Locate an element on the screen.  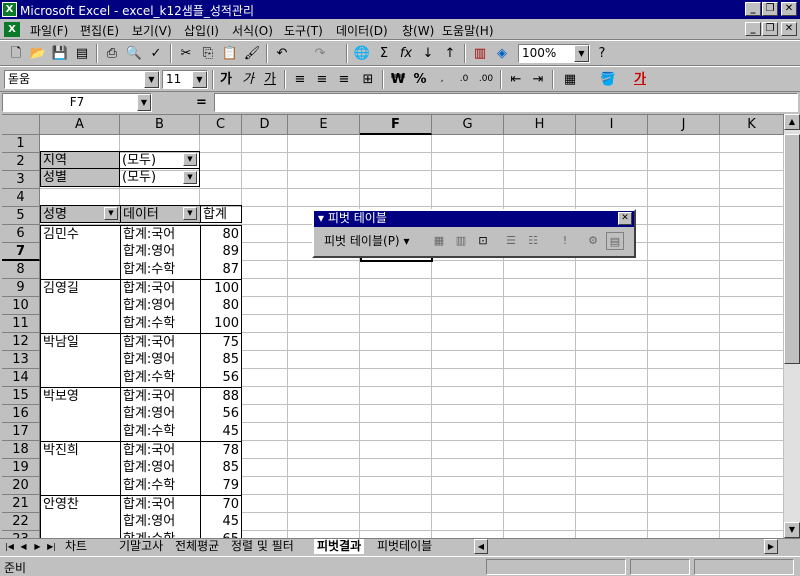
currency-button: ₩ is located at coordinates (398, 79).